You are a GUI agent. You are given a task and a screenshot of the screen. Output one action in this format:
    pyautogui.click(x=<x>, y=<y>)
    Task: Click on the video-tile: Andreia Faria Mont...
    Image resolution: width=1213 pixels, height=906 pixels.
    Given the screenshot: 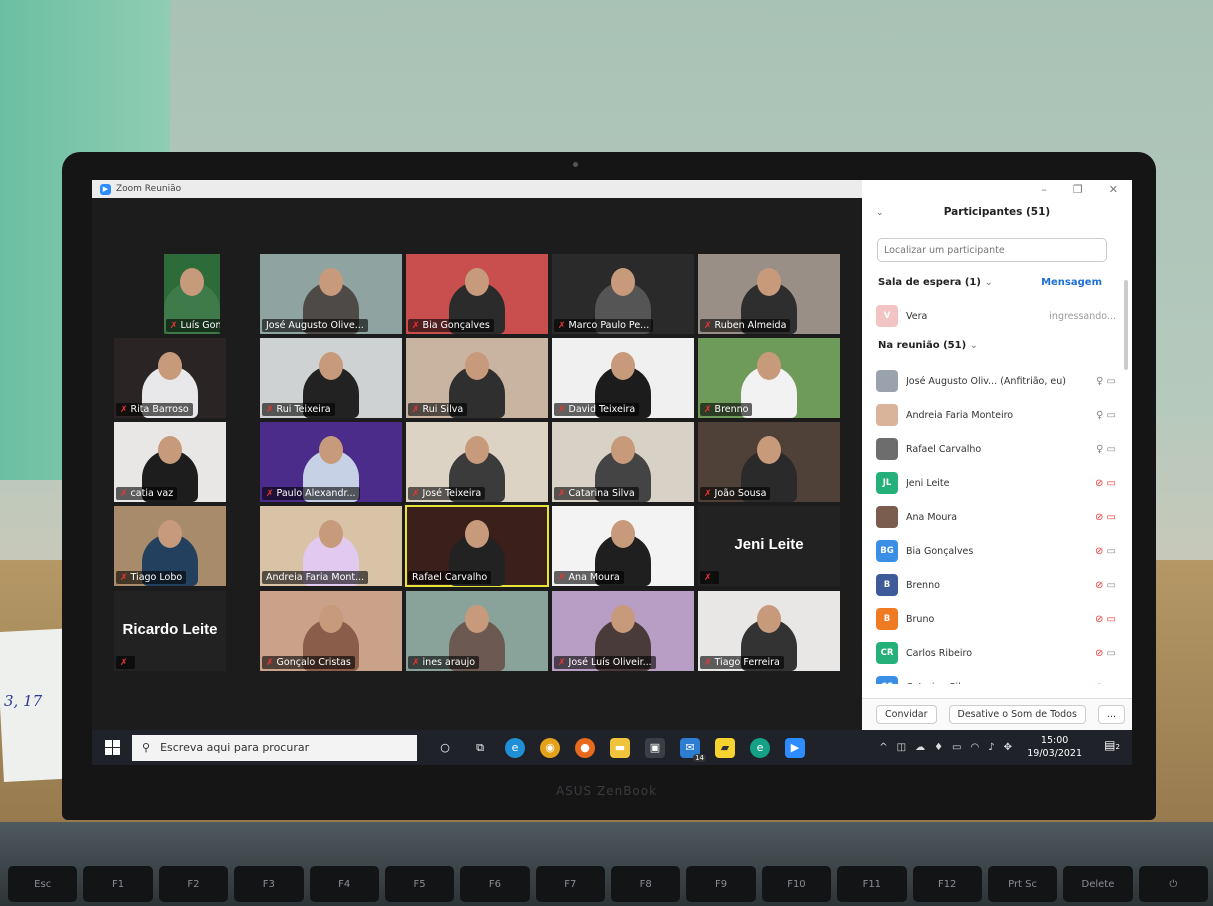 What is the action you would take?
    pyautogui.click(x=331, y=546)
    